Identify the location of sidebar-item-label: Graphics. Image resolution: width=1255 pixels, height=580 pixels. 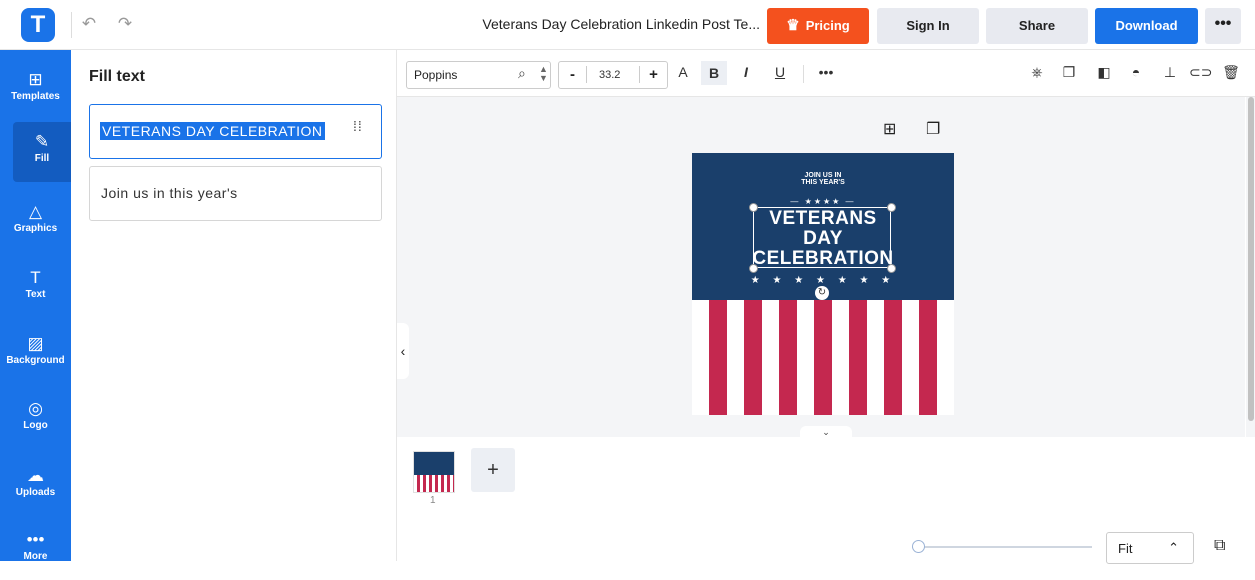
(35, 228).